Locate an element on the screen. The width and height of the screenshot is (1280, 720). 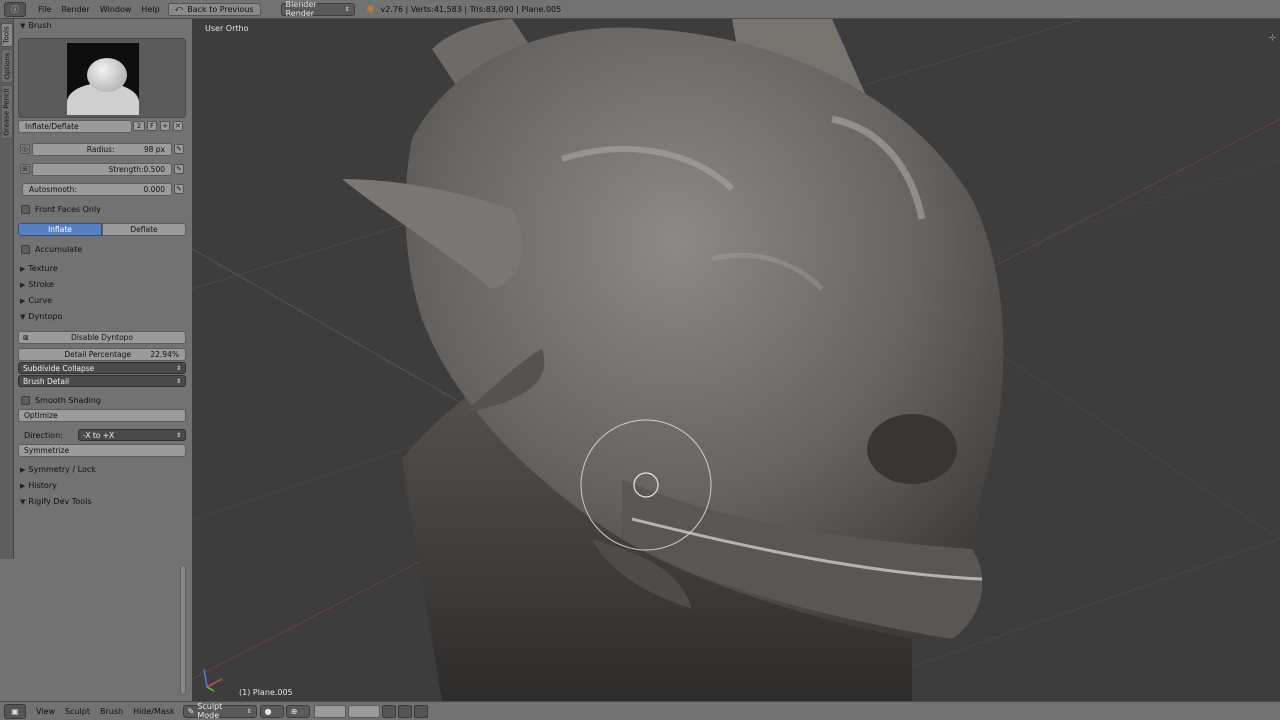
fake-user-label: F is located at coordinates (152, 126).